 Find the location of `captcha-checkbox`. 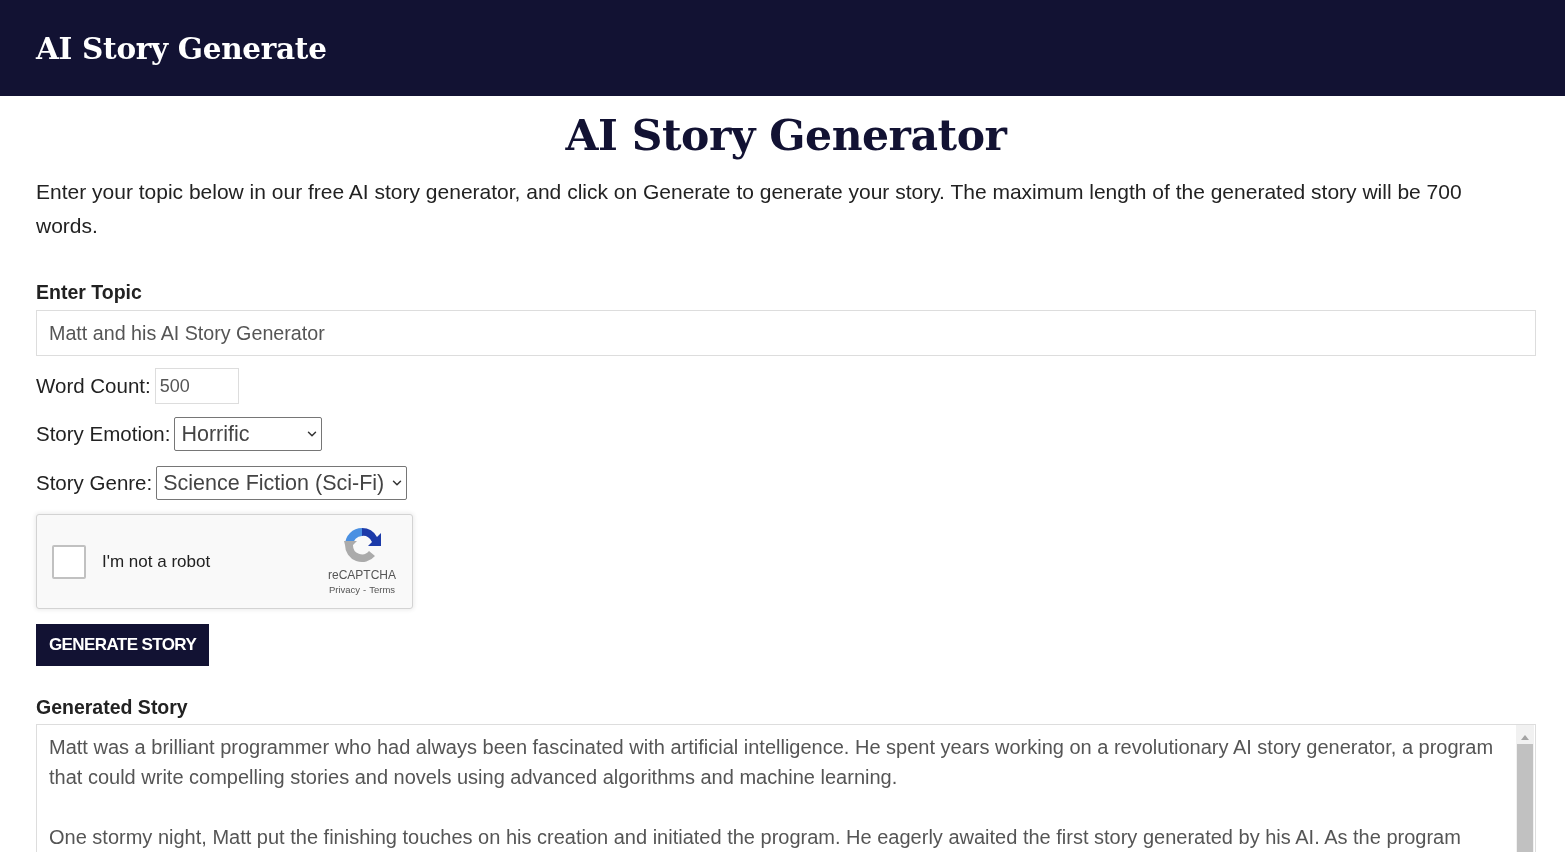

captcha-checkbox is located at coordinates (69, 561).